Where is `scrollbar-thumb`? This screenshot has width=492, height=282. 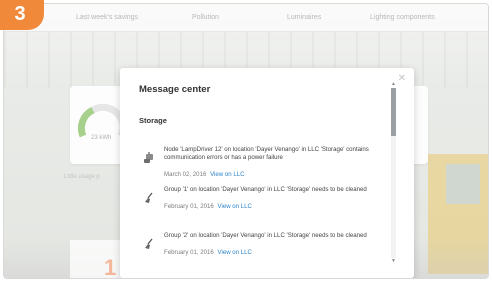
scrollbar-thumb is located at coordinates (393, 112).